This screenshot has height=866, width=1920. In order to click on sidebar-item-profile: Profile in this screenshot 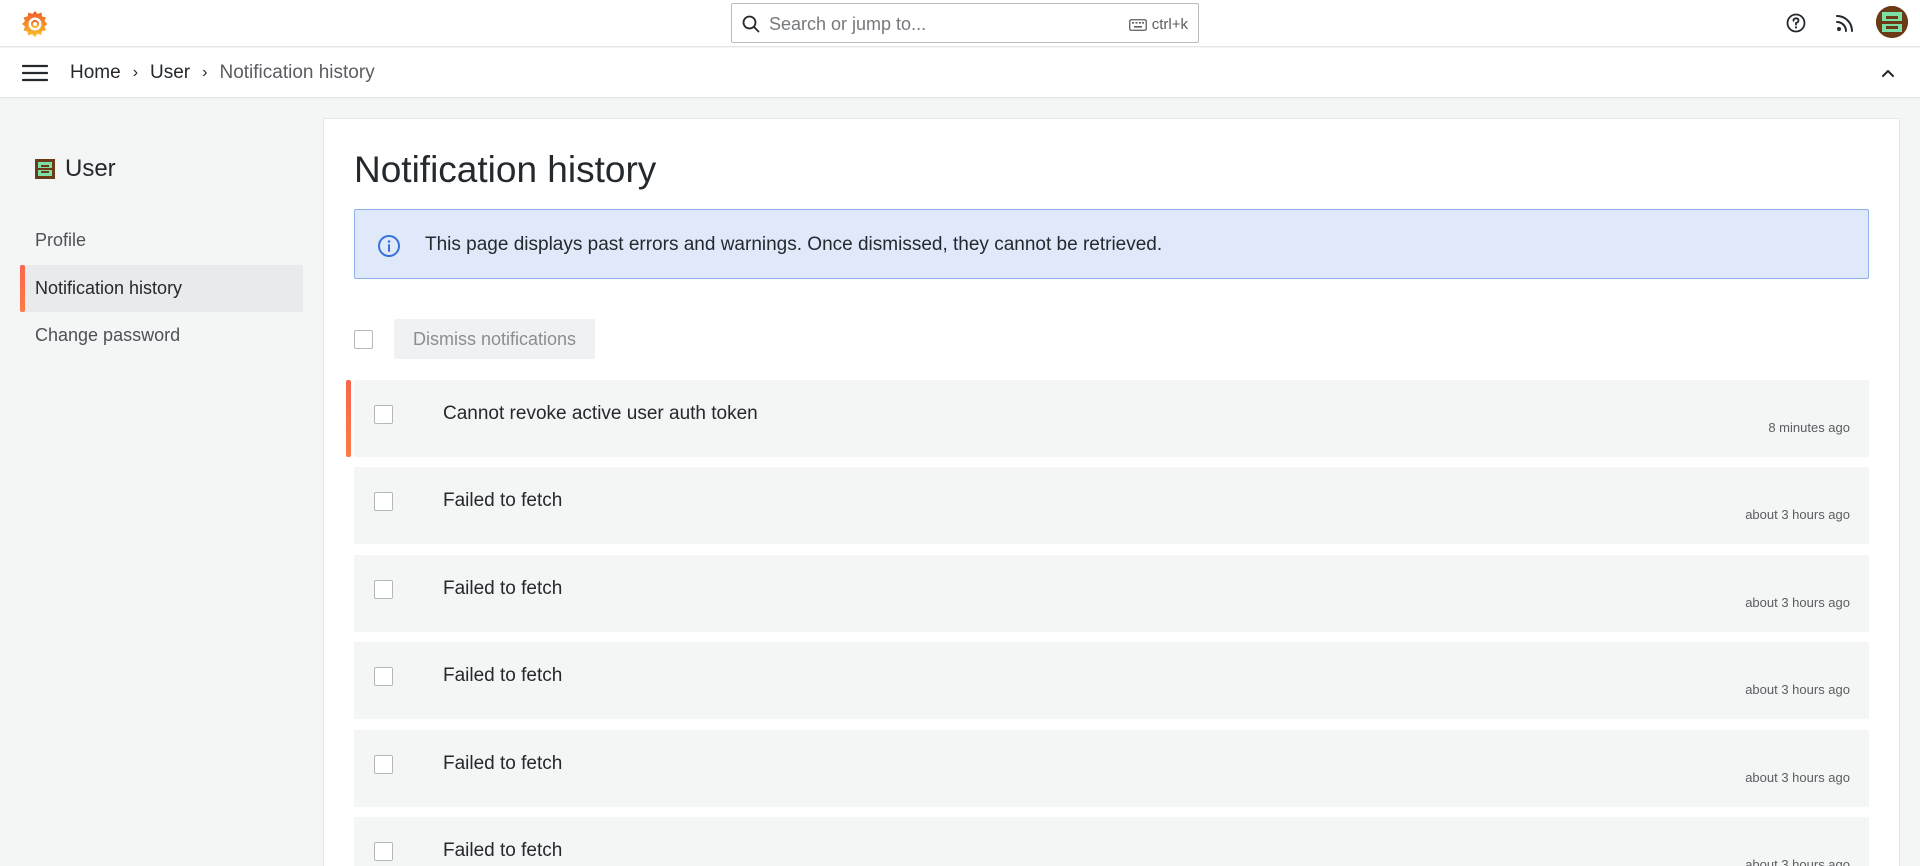, I will do `click(161, 240)`.